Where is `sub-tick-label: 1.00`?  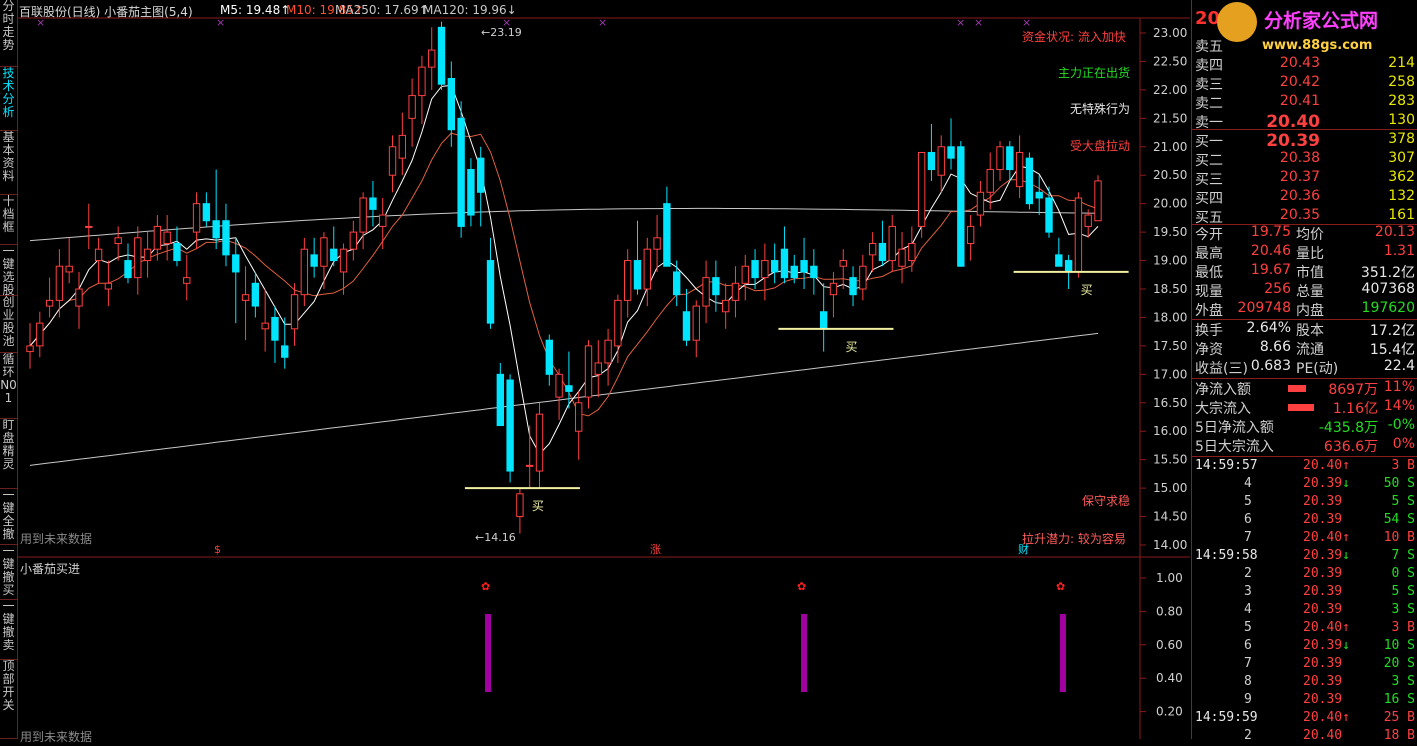 sub-tick-label: 1.00 is located at coordinates (1169, 578).